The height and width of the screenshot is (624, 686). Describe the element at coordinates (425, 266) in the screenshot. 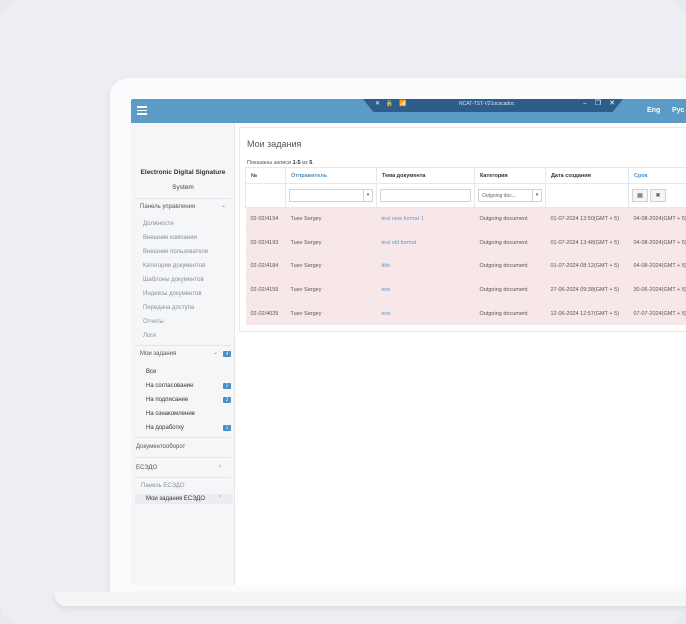

I see `cell-subject-link: title` at that location.